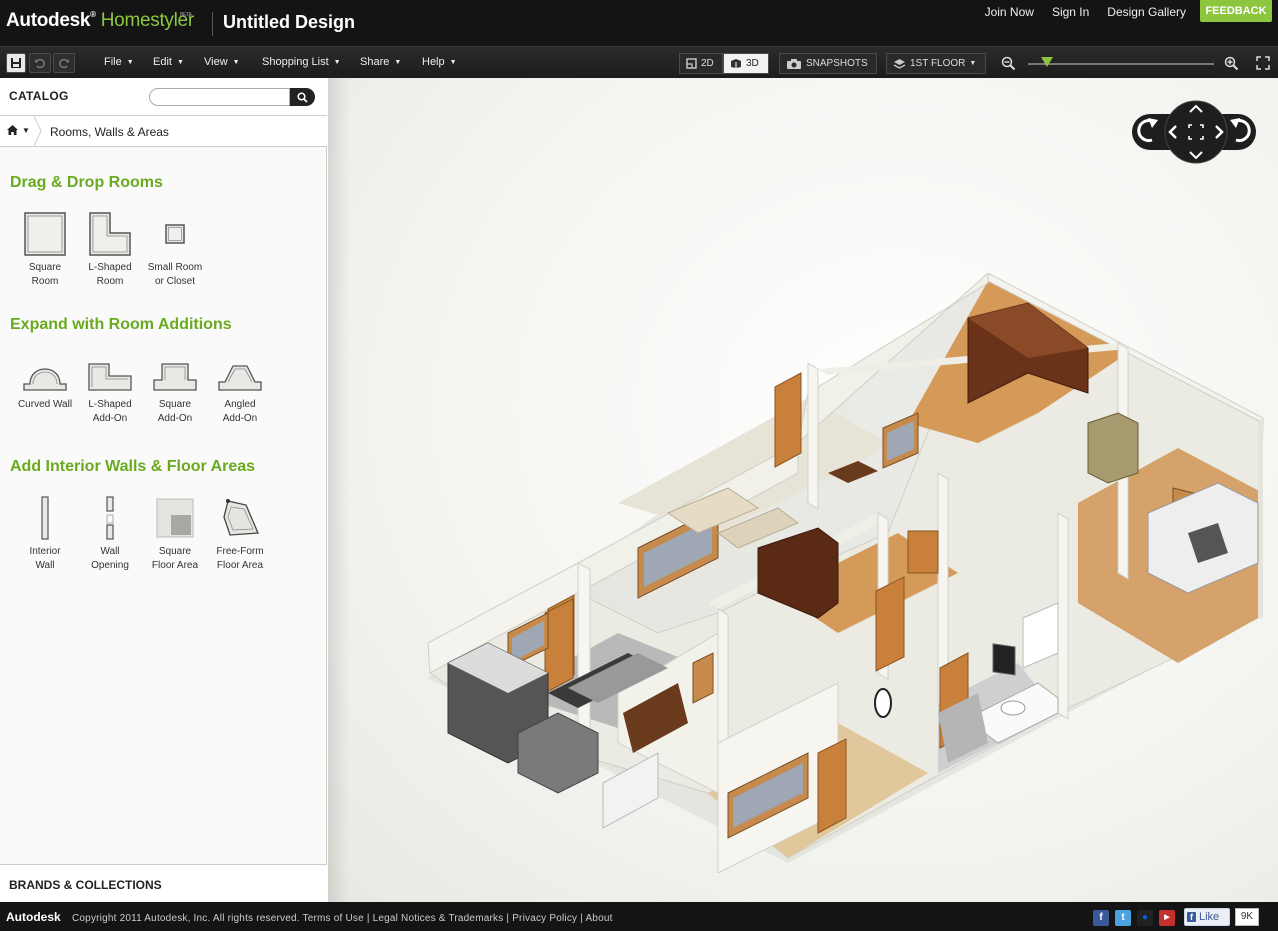 The image size is (1278, 931). Describe the element at coordinates (110, 234) in the screenshot. I see `l-shaped-room-icon` at that location.